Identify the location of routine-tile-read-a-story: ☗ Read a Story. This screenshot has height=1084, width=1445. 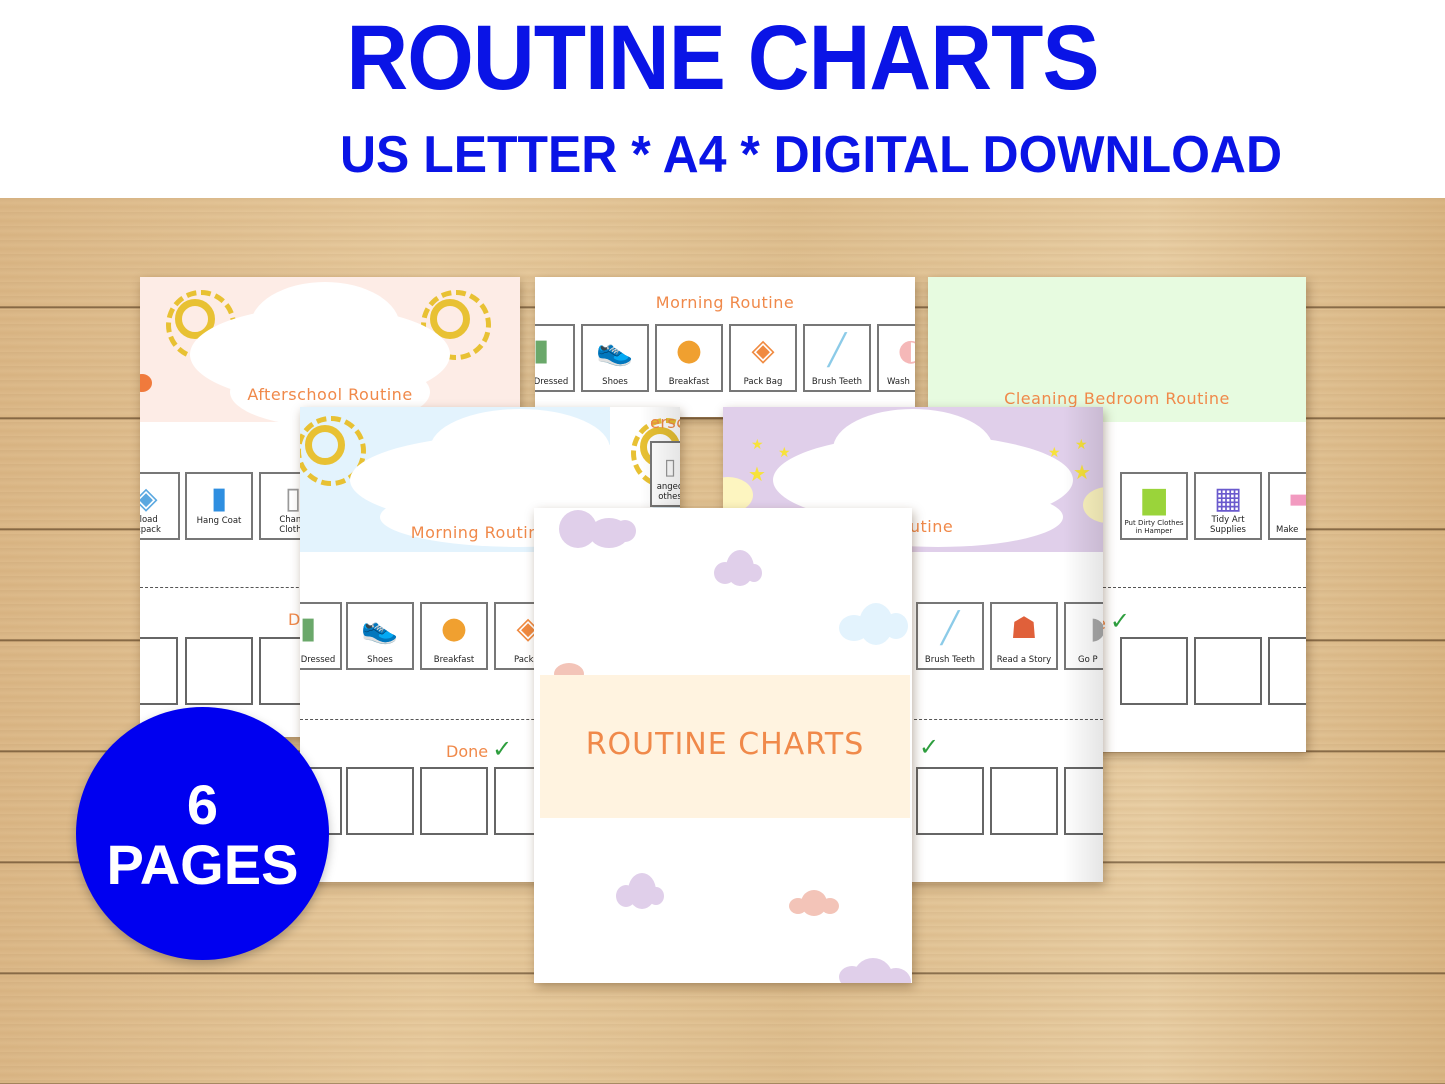
(1024, 636).